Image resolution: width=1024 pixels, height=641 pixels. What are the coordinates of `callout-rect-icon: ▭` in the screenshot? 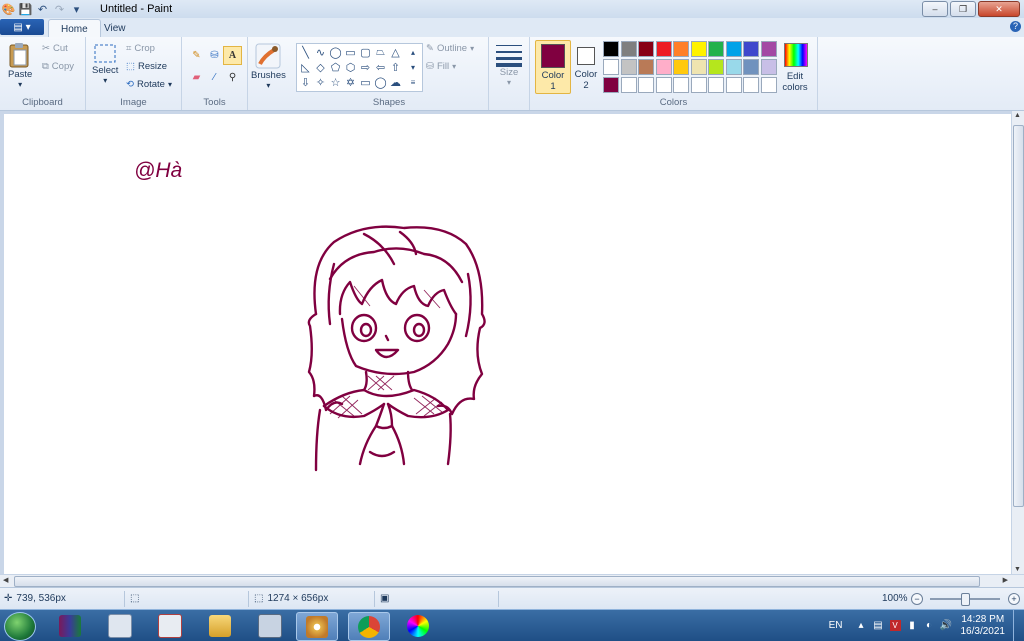 It's located at (365, 82).